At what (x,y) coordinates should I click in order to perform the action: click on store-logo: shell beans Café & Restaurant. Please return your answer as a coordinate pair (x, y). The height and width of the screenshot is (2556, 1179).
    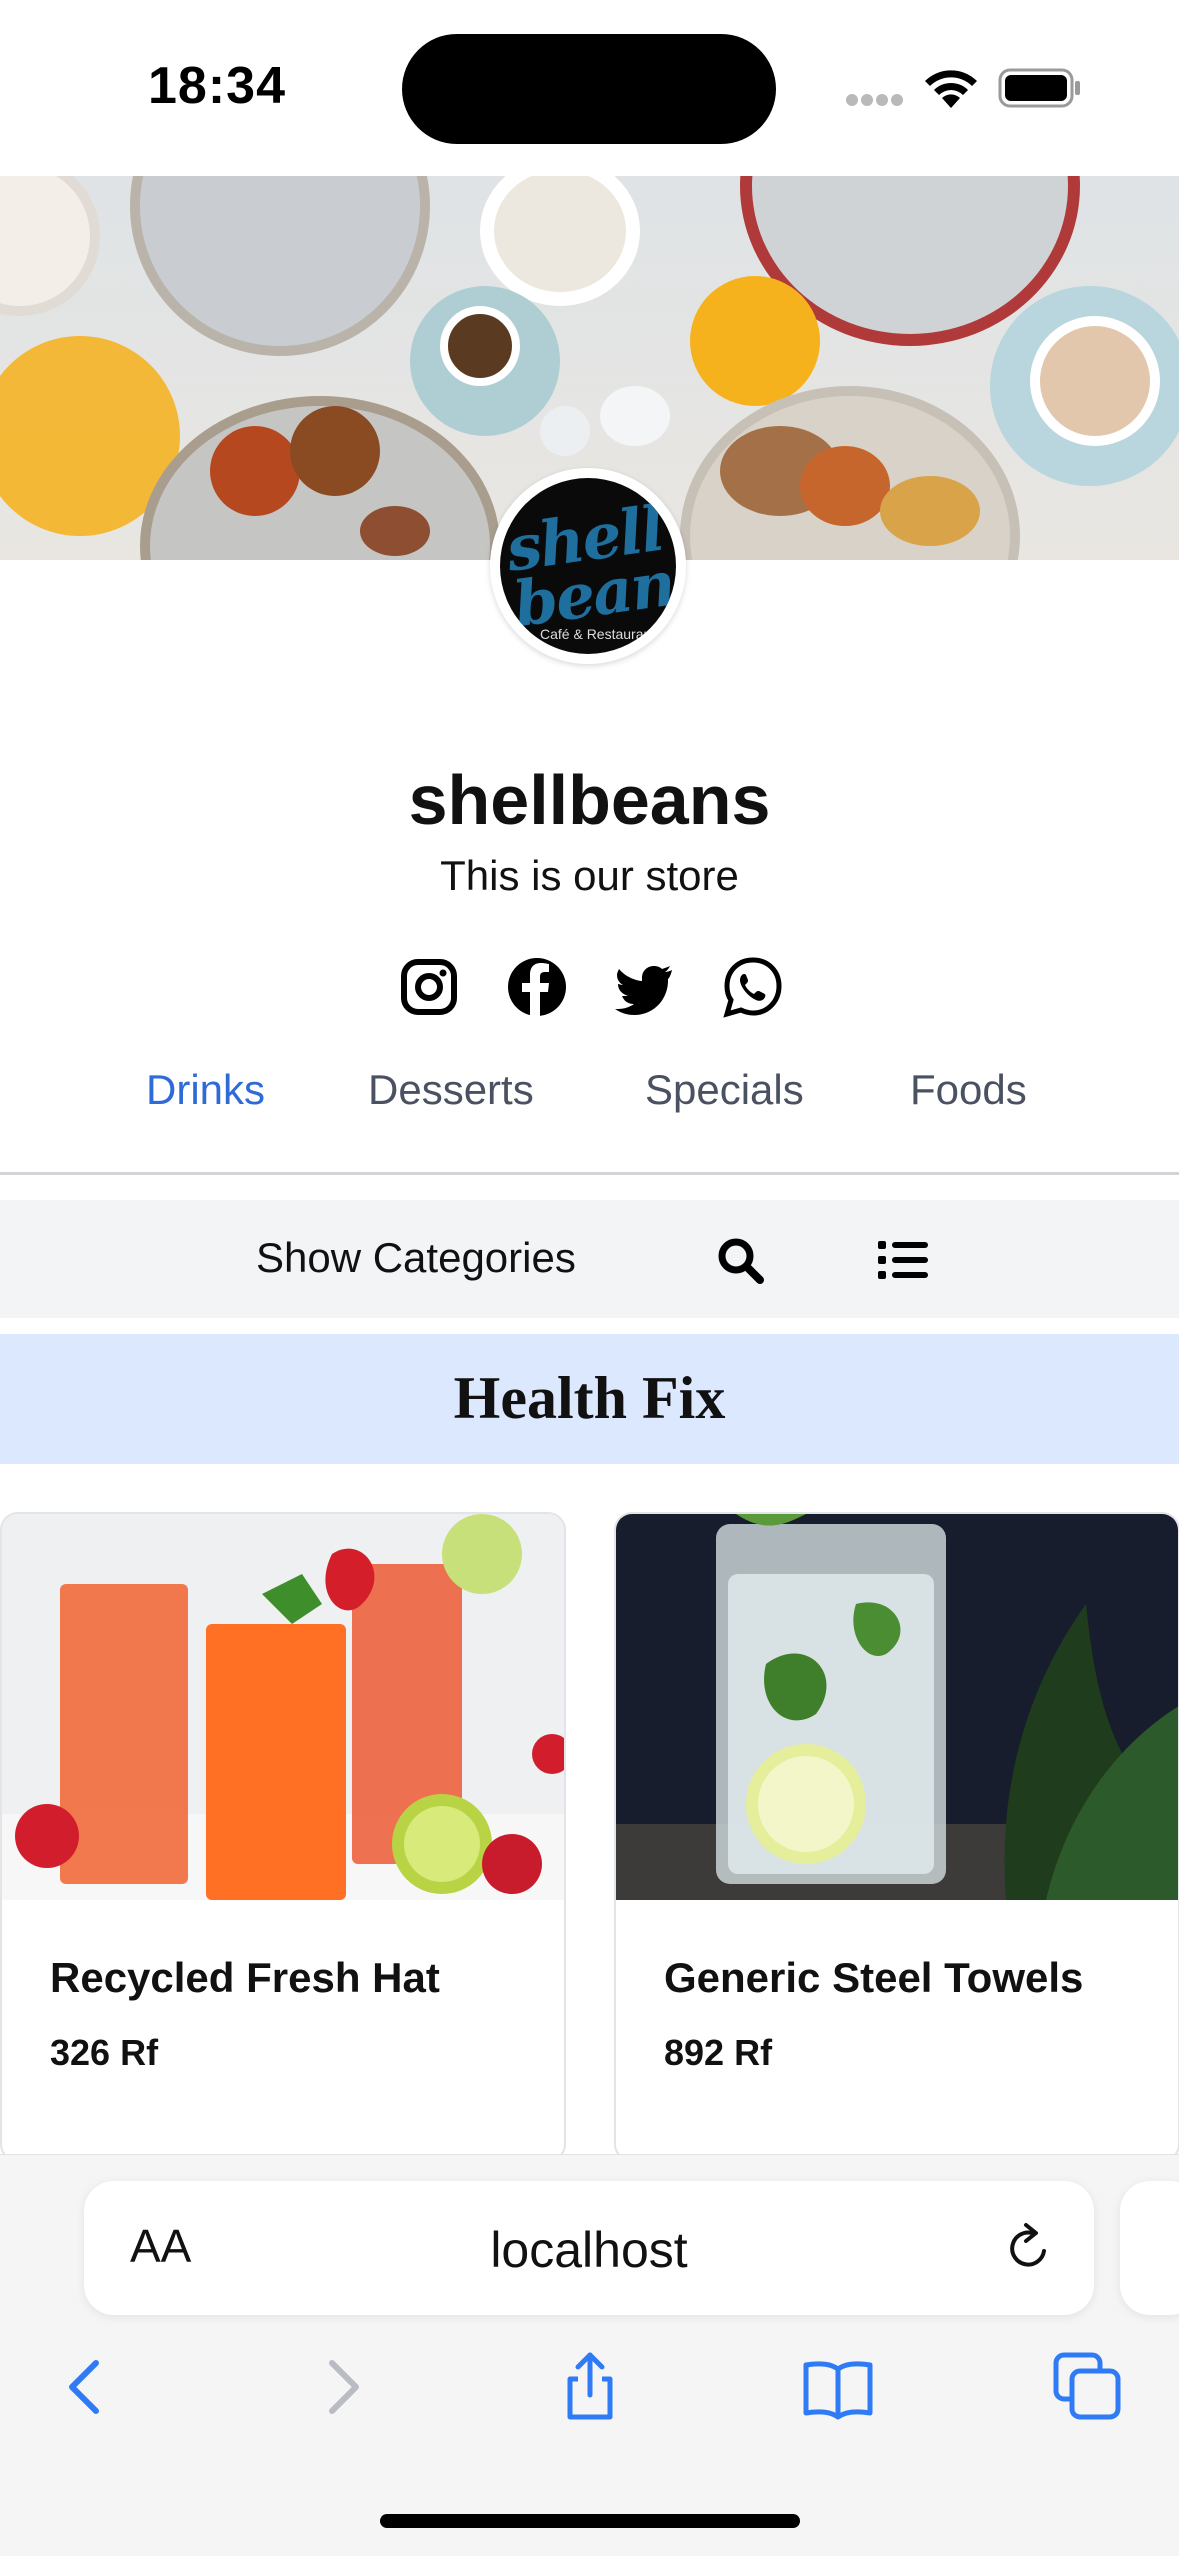
    Looking at the image, I should click on (588, 566).